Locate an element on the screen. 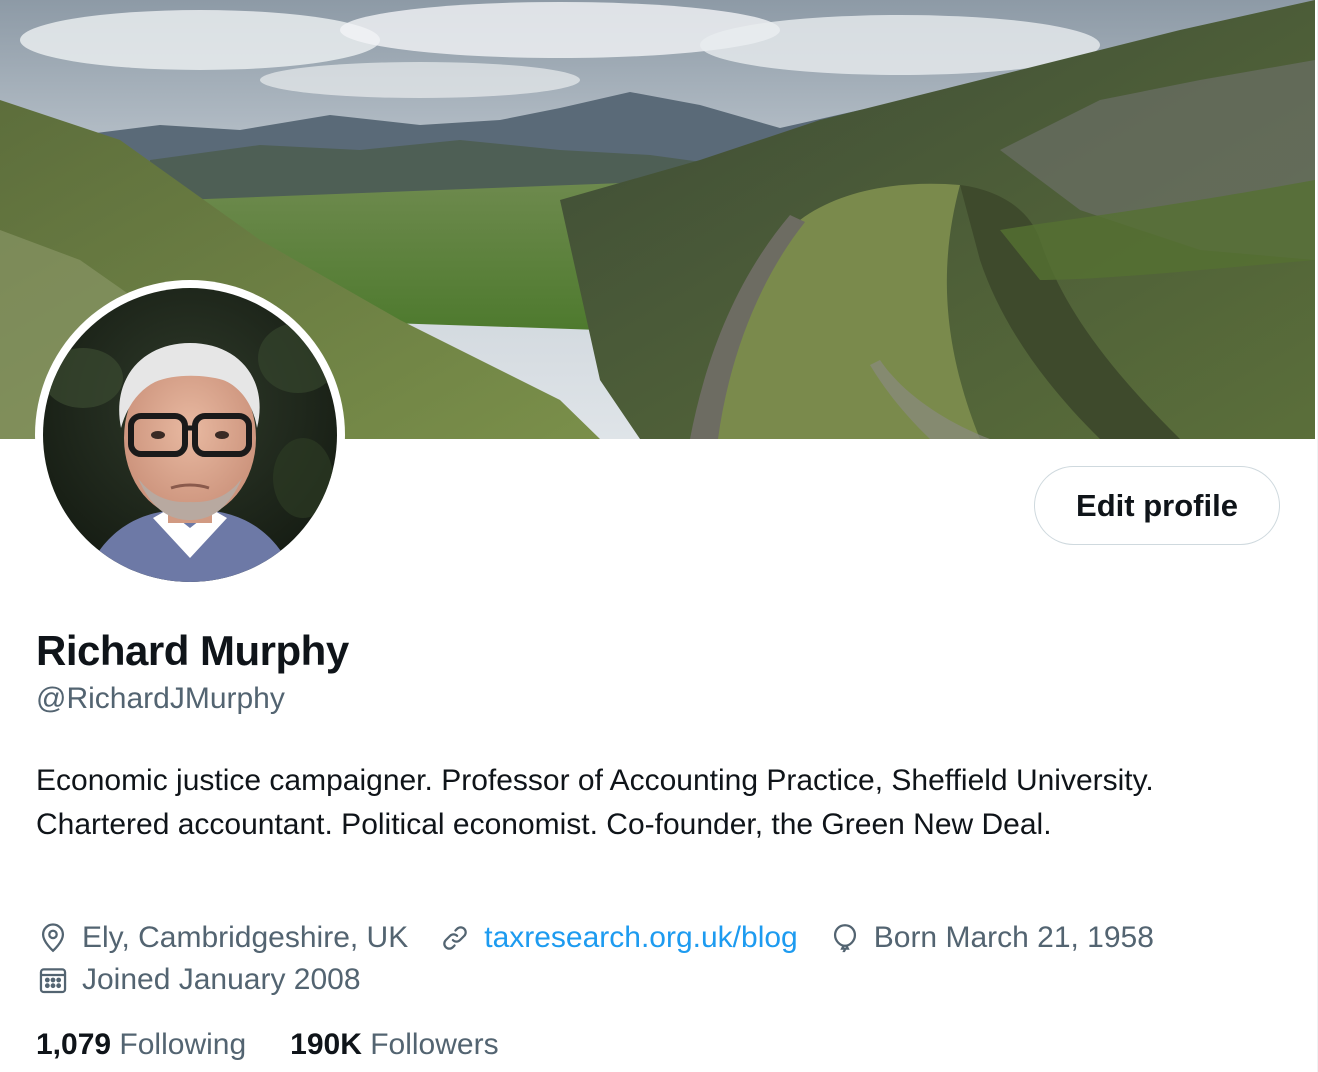  location-text: Ely, Cambridgeshire, UK is located at coordinates (245, 937).